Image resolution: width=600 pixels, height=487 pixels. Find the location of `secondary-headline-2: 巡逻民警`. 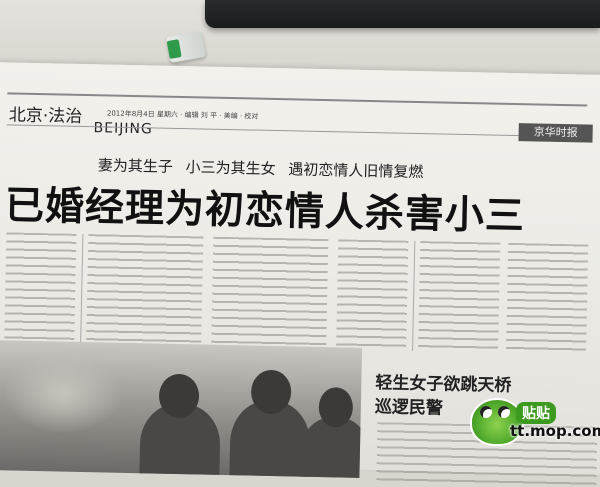

secondary-headline-2: 巡逻民警 is located at coordinates (409, 408).